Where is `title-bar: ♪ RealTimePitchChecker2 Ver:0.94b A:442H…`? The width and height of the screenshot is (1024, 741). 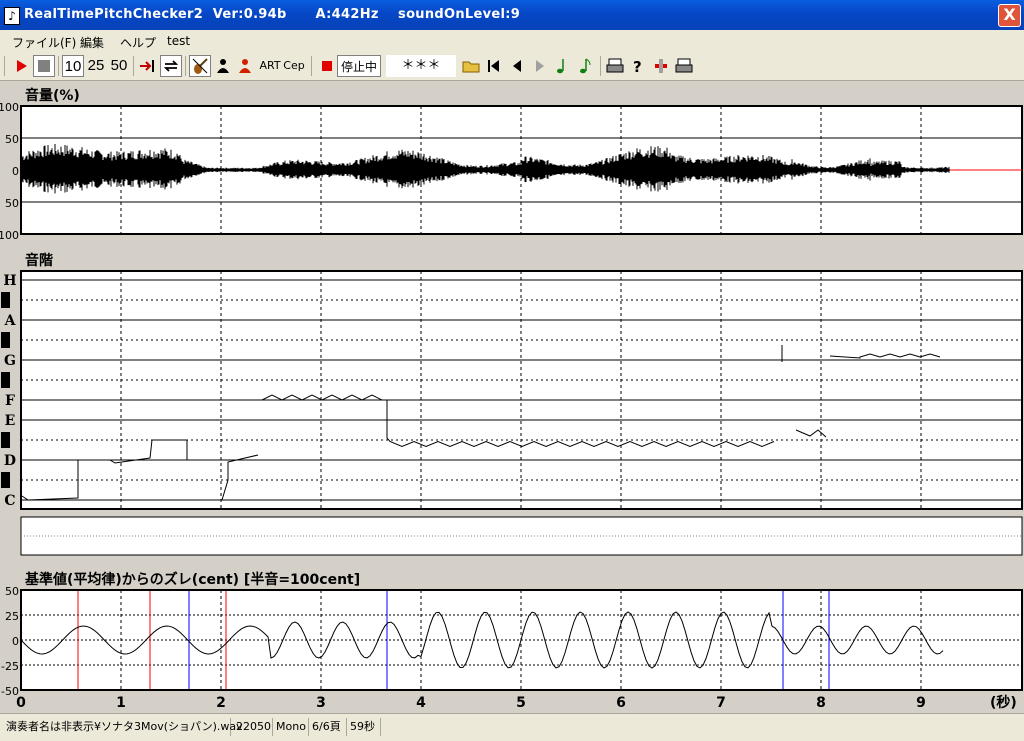 title-bar: ♪ RealTimePitchChecker2 Ver:0.94b A:442H… is located at coordinates (512, 15).